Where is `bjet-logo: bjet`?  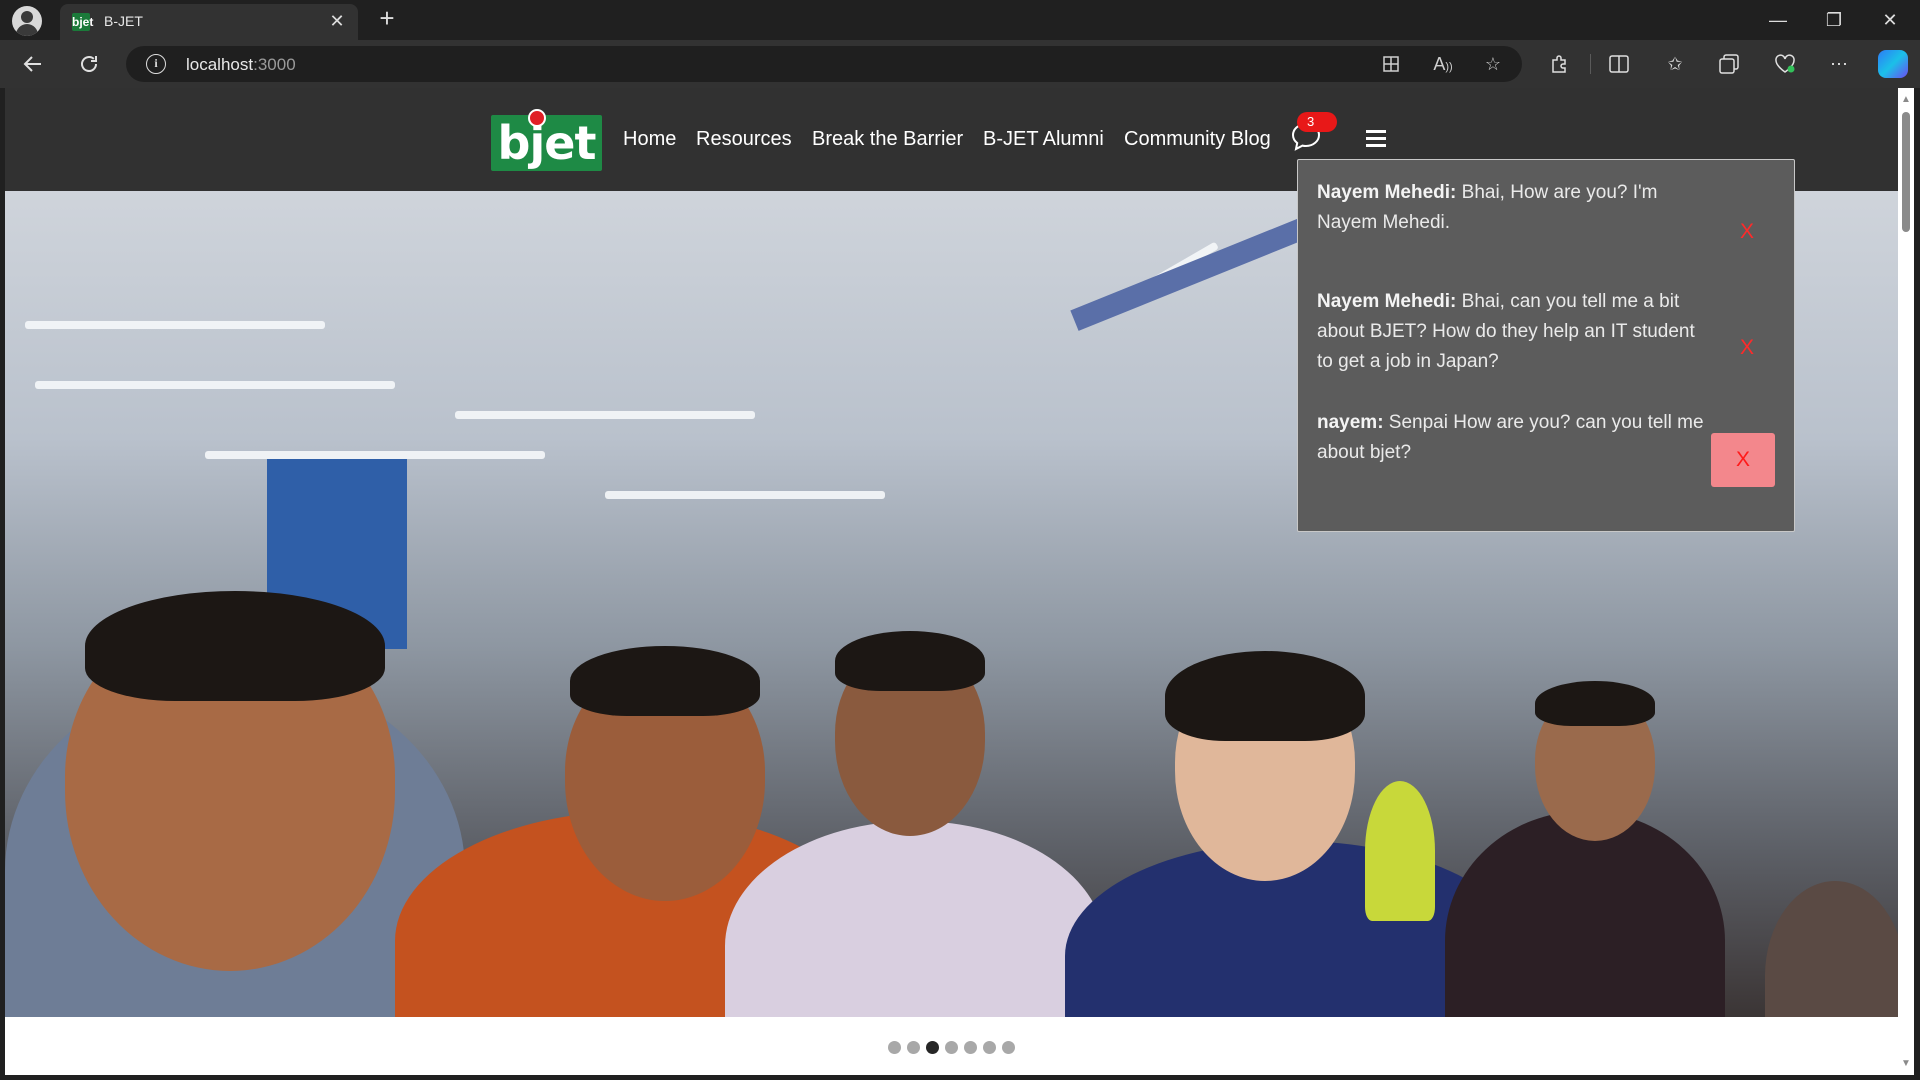
bjet-logo: bjet is located at coordinates (546, 140).